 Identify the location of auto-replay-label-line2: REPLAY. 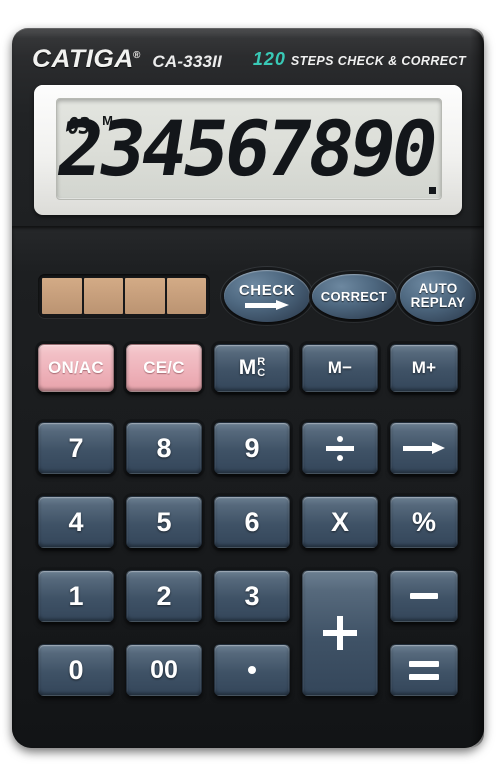
(438, 302).